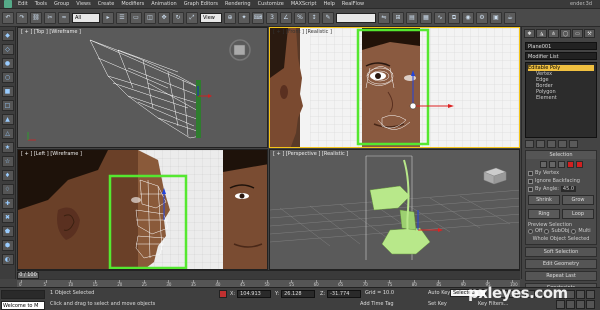  Describe the element at coordinates (568, 189) in the screenshot. I see `by-angle-spinner: 45.0` at that location.